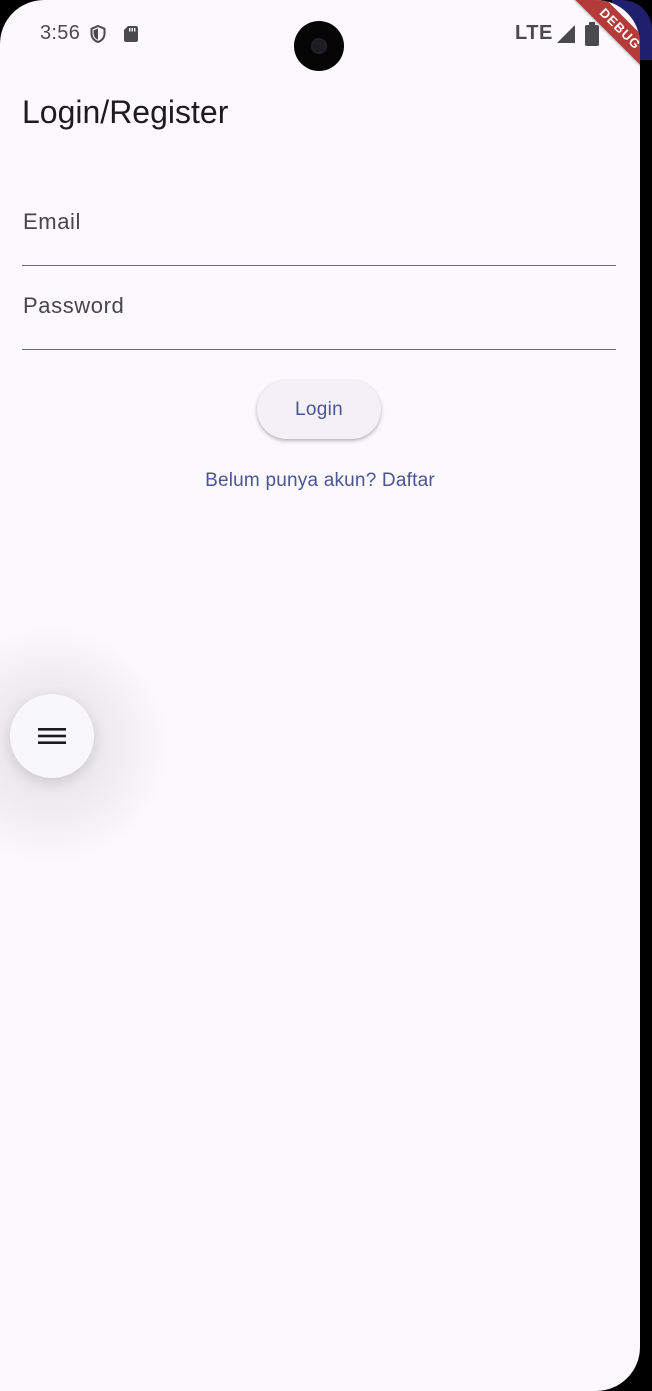 The image size is (652, 1391). I want to click on network-type: LTE, so click(534, 33).